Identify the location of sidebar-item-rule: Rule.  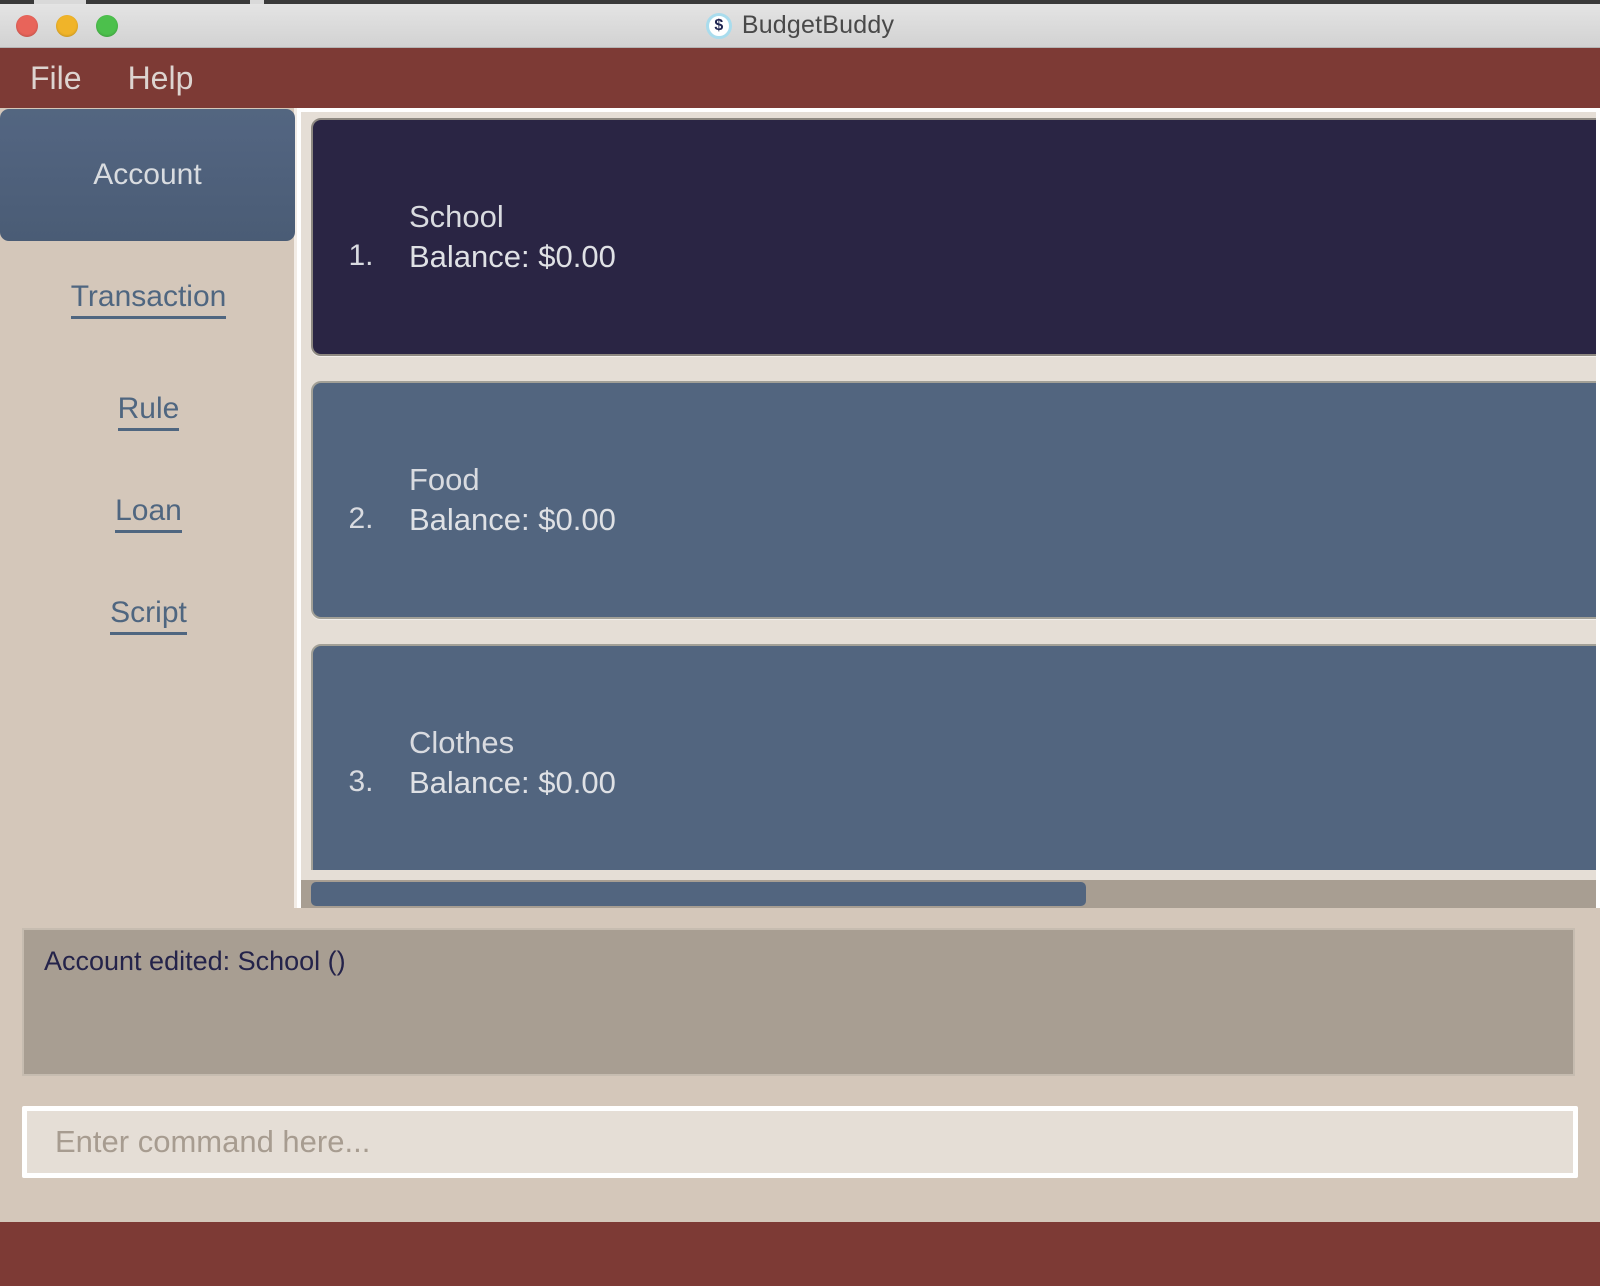
(148, 411).